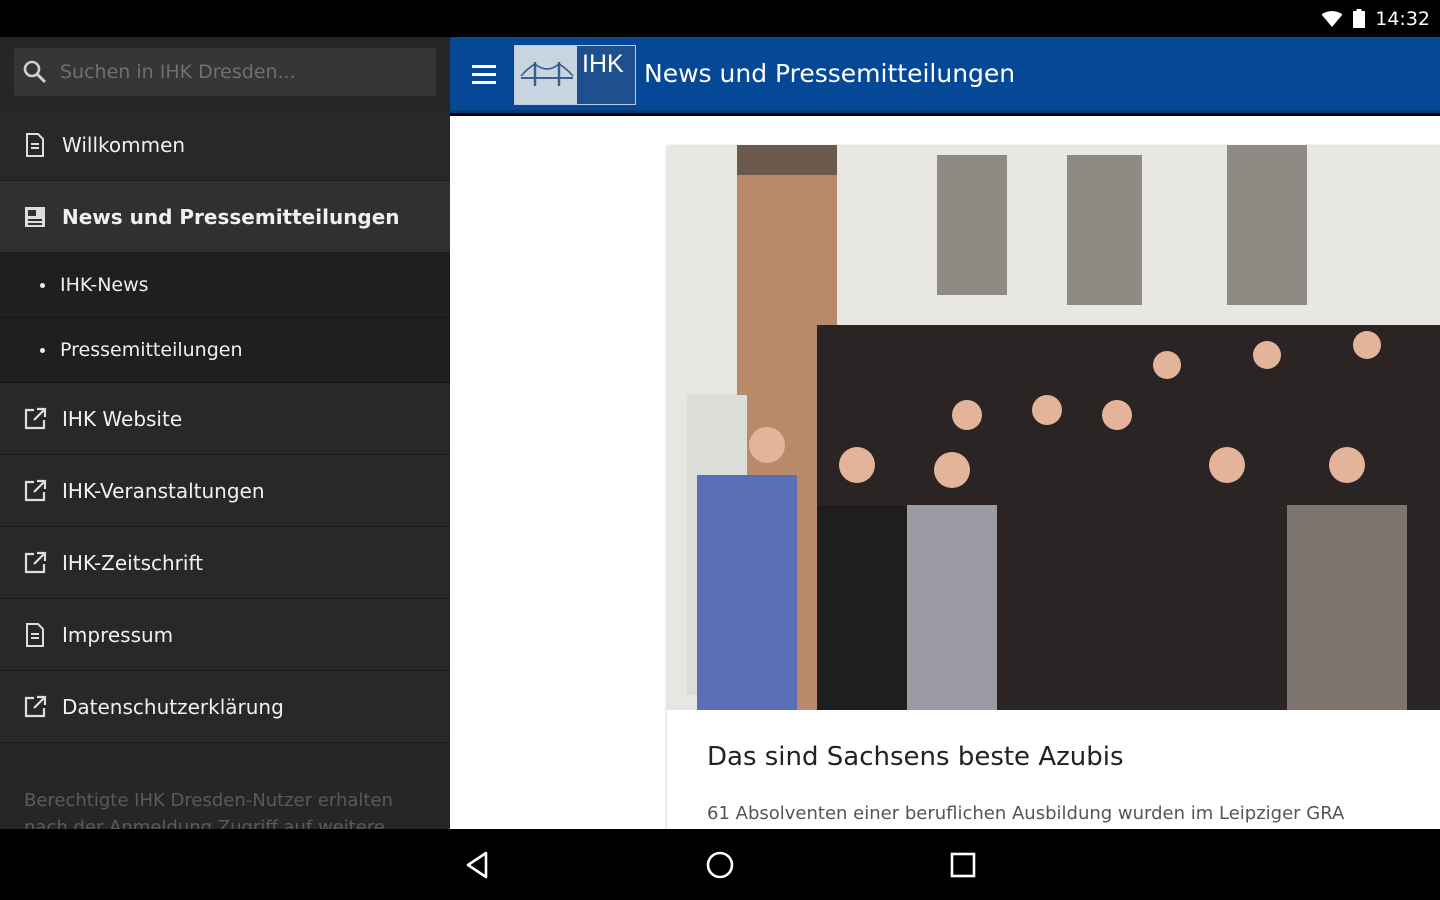 The height and width of the screenshot is (900, 1440). What do you see at coordinates (173, 706) in the screenshot?
I see `menu-item-label: Datenschutzerklärung` at bounding box center [173, 706].